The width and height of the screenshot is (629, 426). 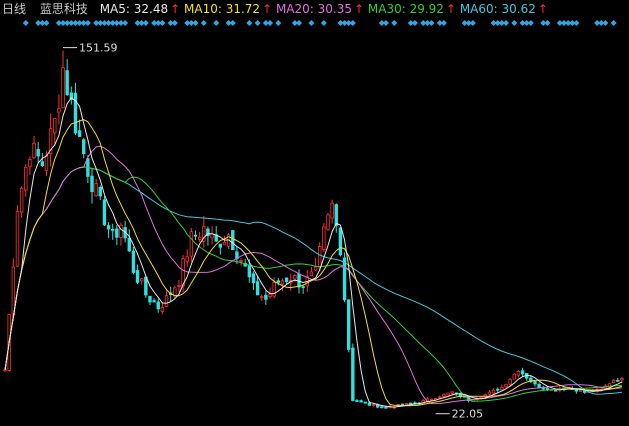 What do you see at coordinates (450, 9) in the screenshot?
I see `ma30-up-arrow-icon: ↑` at bounding box center [450, 9].